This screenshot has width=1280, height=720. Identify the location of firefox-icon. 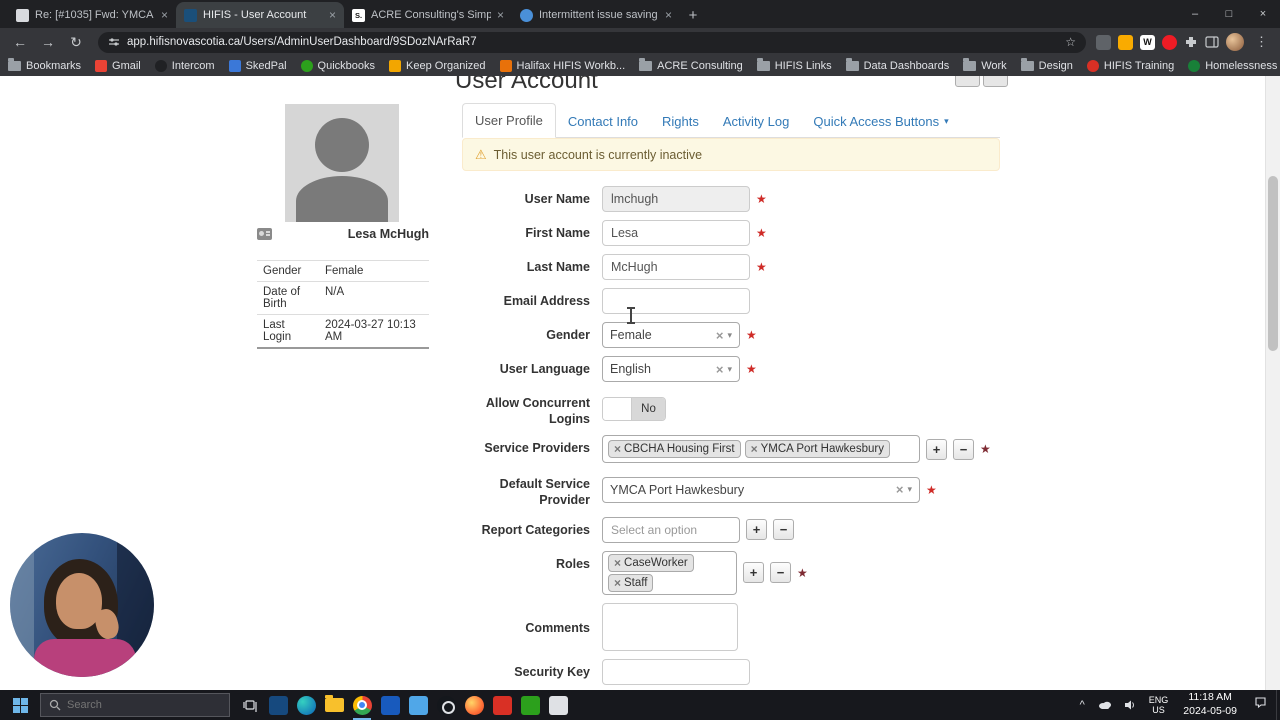
(474, 705).